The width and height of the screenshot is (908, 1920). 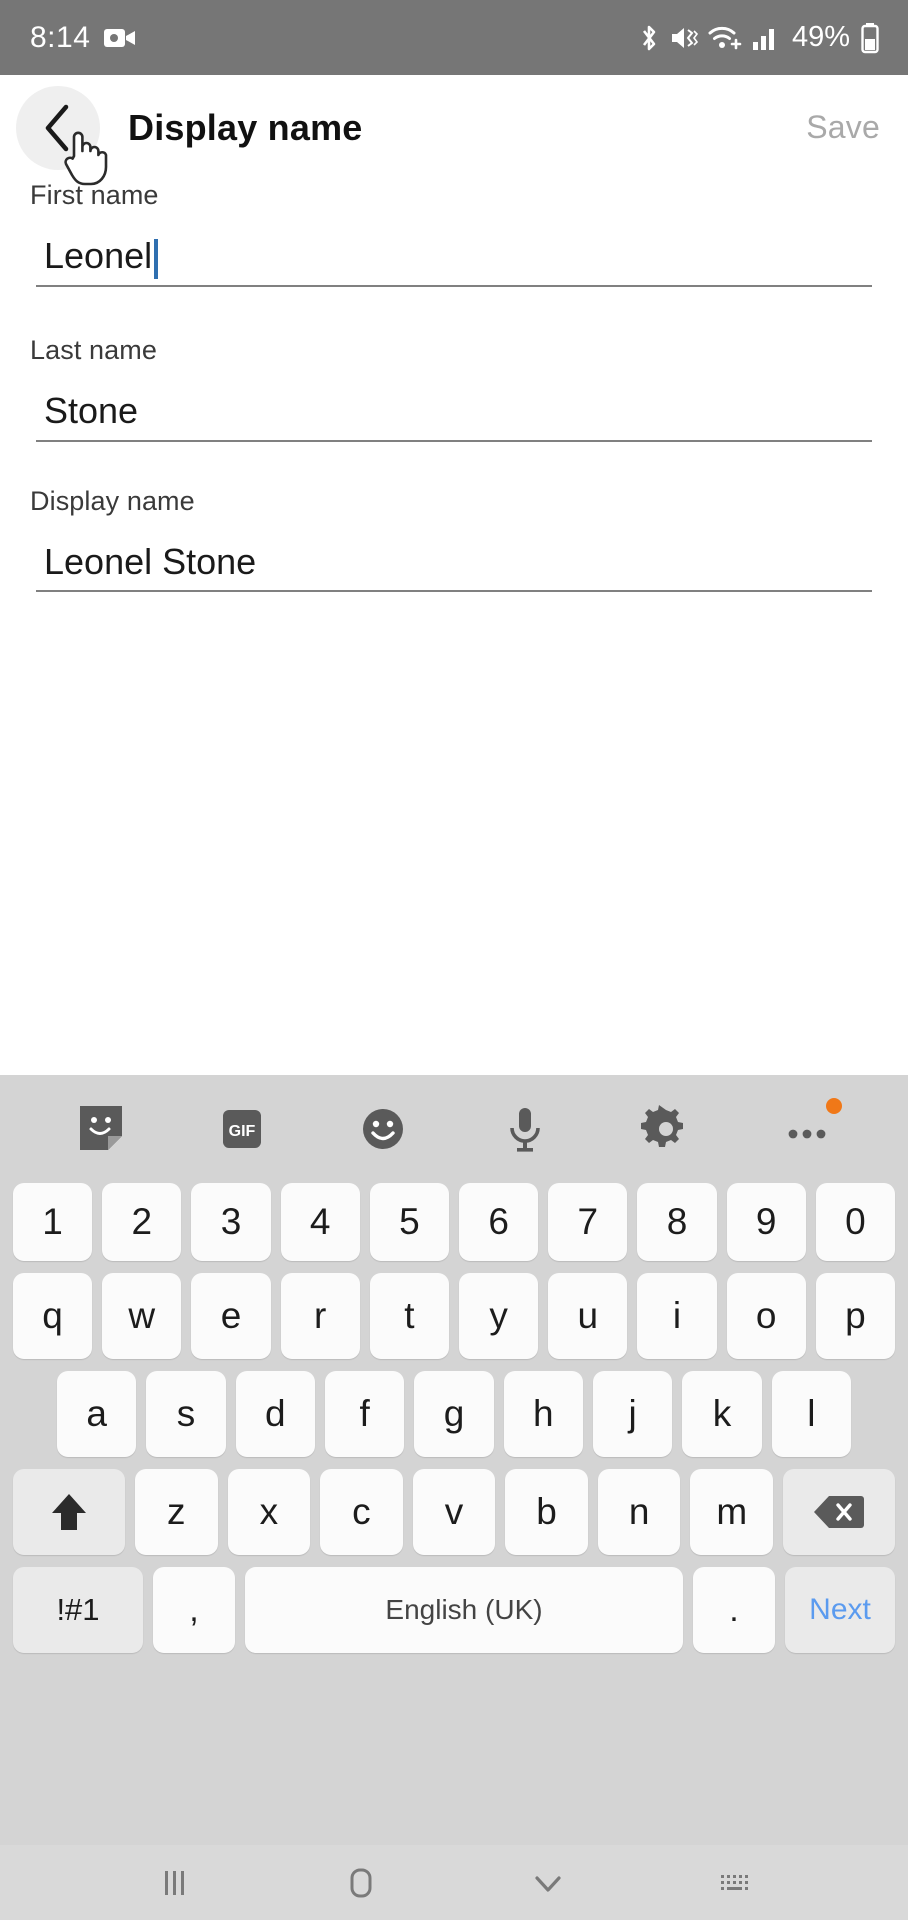 I want to click on key-9: 9, so click(x=766, y=1222).